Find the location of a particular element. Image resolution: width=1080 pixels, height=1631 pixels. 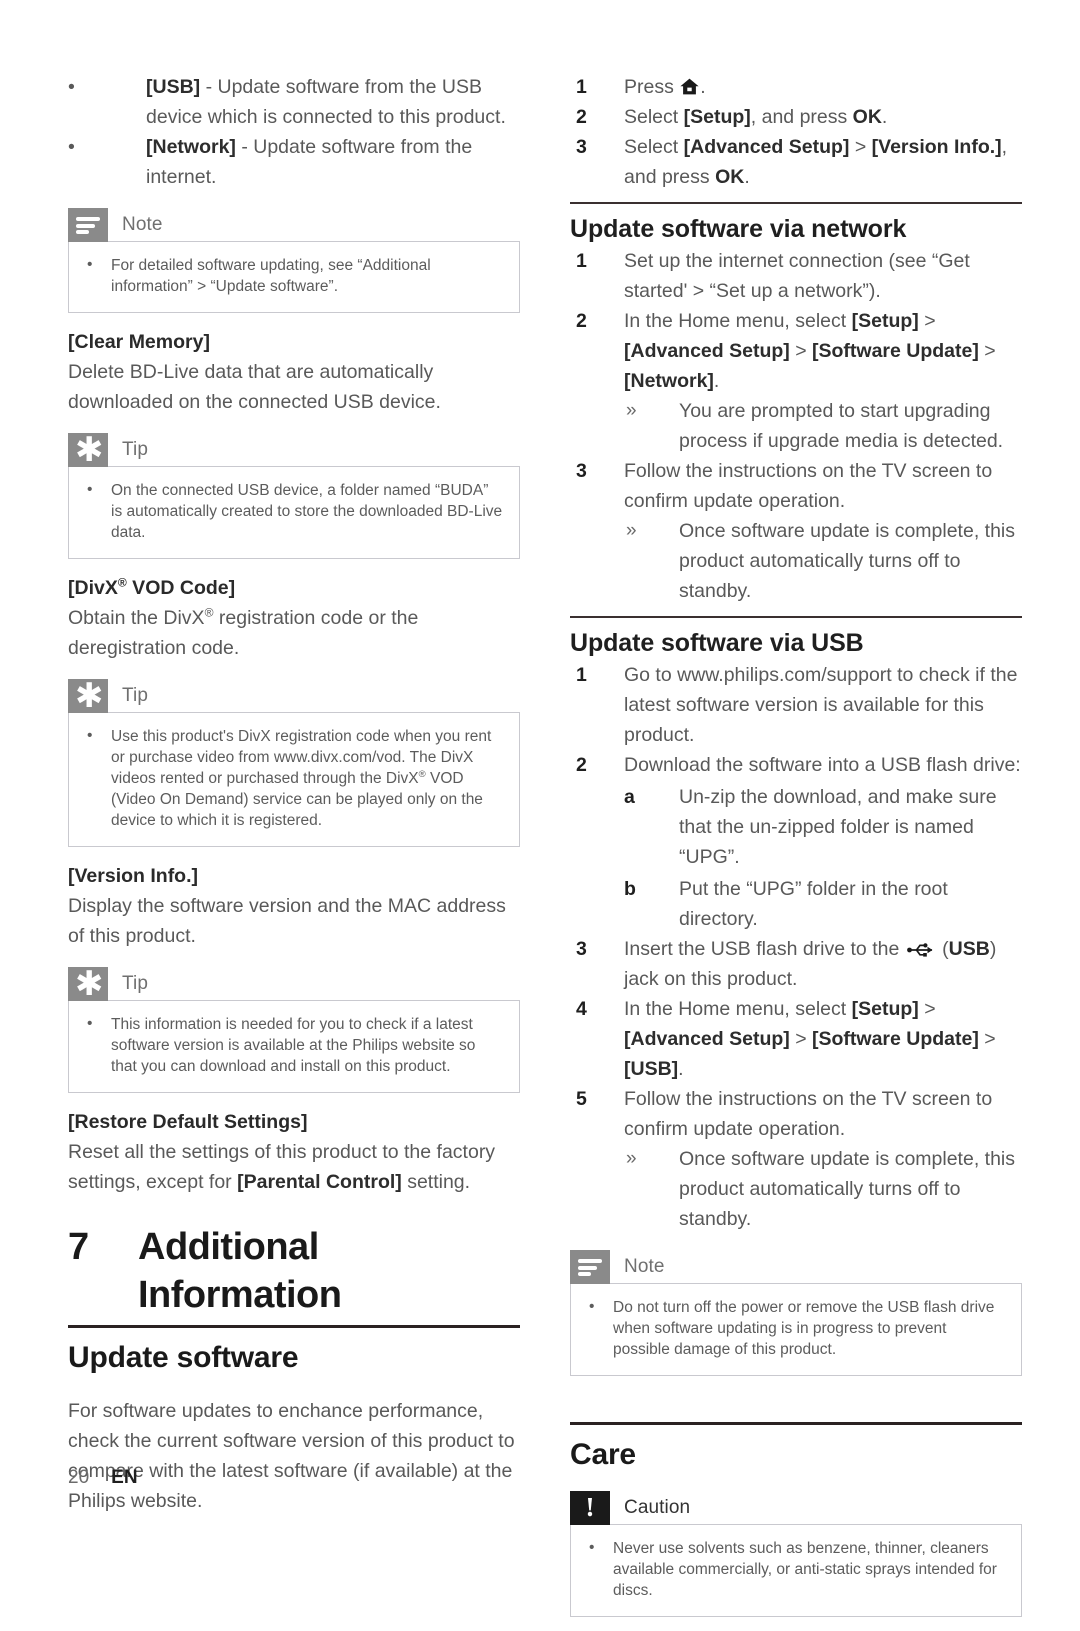

menu-usb: [USB] is located at coordinates (651, 1069).